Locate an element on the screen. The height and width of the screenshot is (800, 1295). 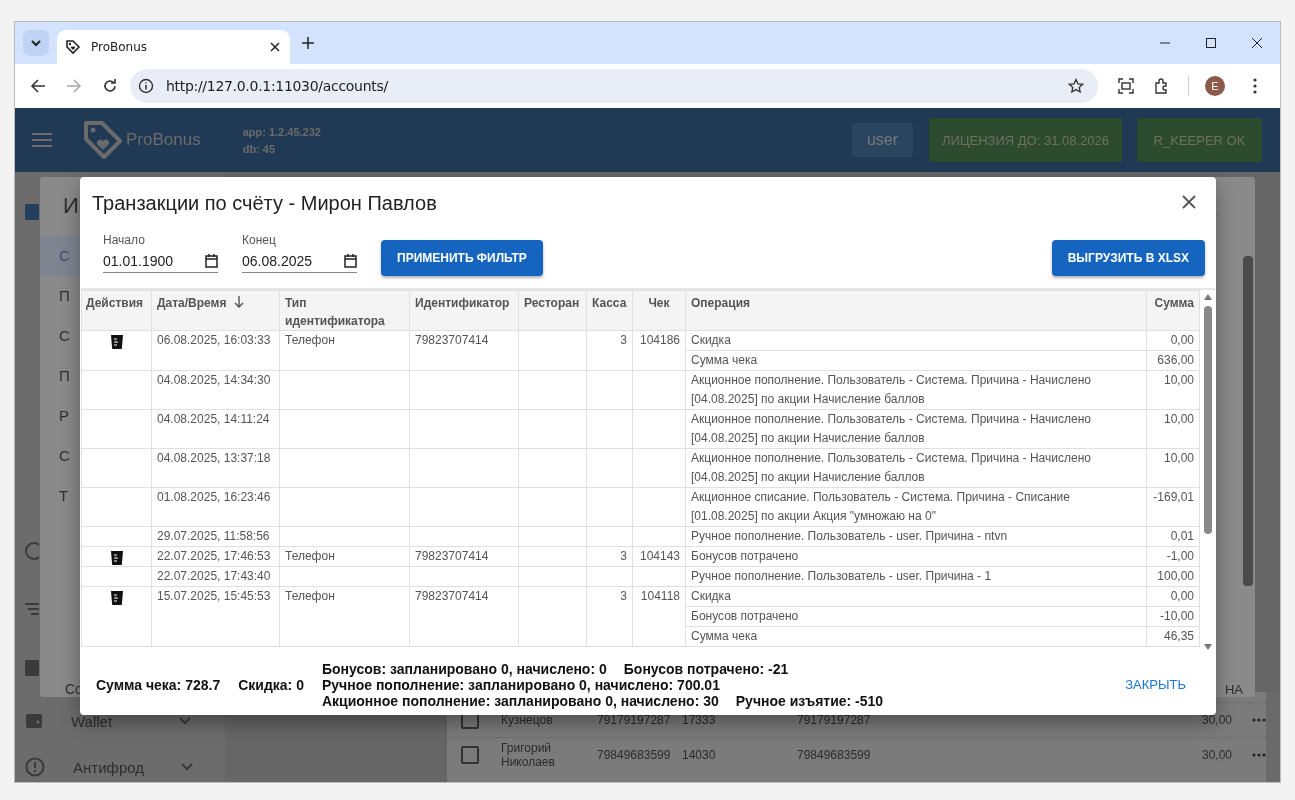
table-cell: 06.08.2025, 16:03:33 is located at coordinates (215, 350).